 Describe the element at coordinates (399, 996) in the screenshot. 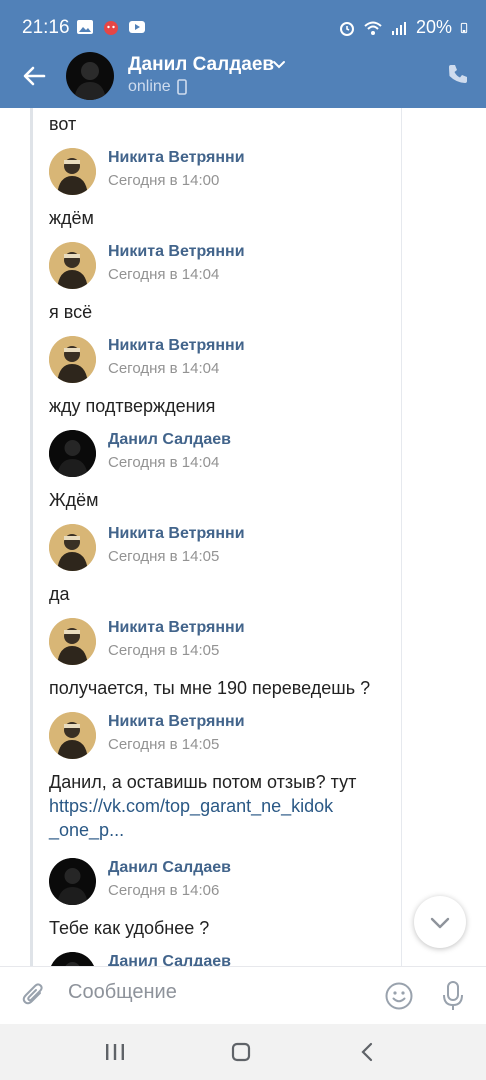

I see `emoji-icon` at that location.